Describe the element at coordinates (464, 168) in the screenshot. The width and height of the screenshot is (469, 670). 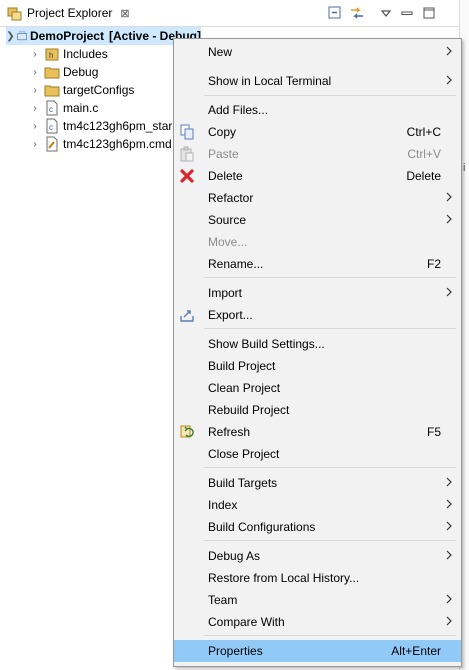
I see `editor-edge-char: i` at that location.